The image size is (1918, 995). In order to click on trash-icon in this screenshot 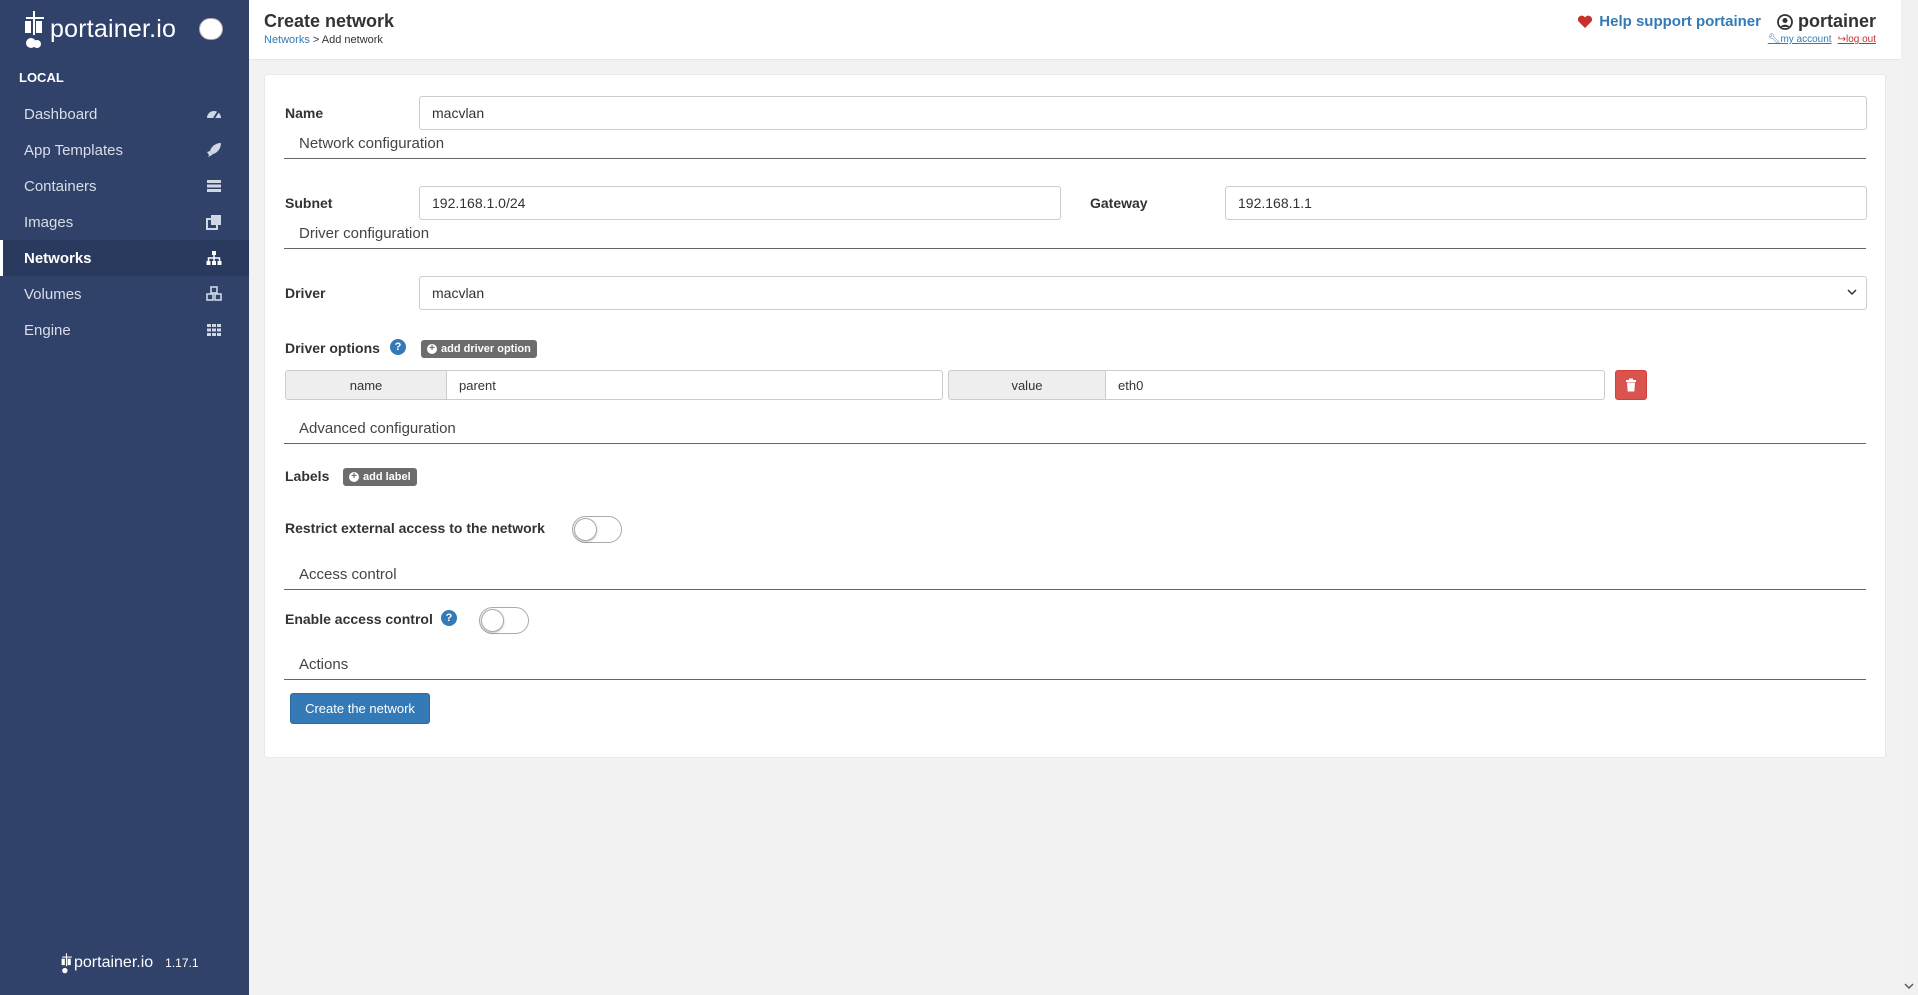, I will do `click(1631, 385)`.